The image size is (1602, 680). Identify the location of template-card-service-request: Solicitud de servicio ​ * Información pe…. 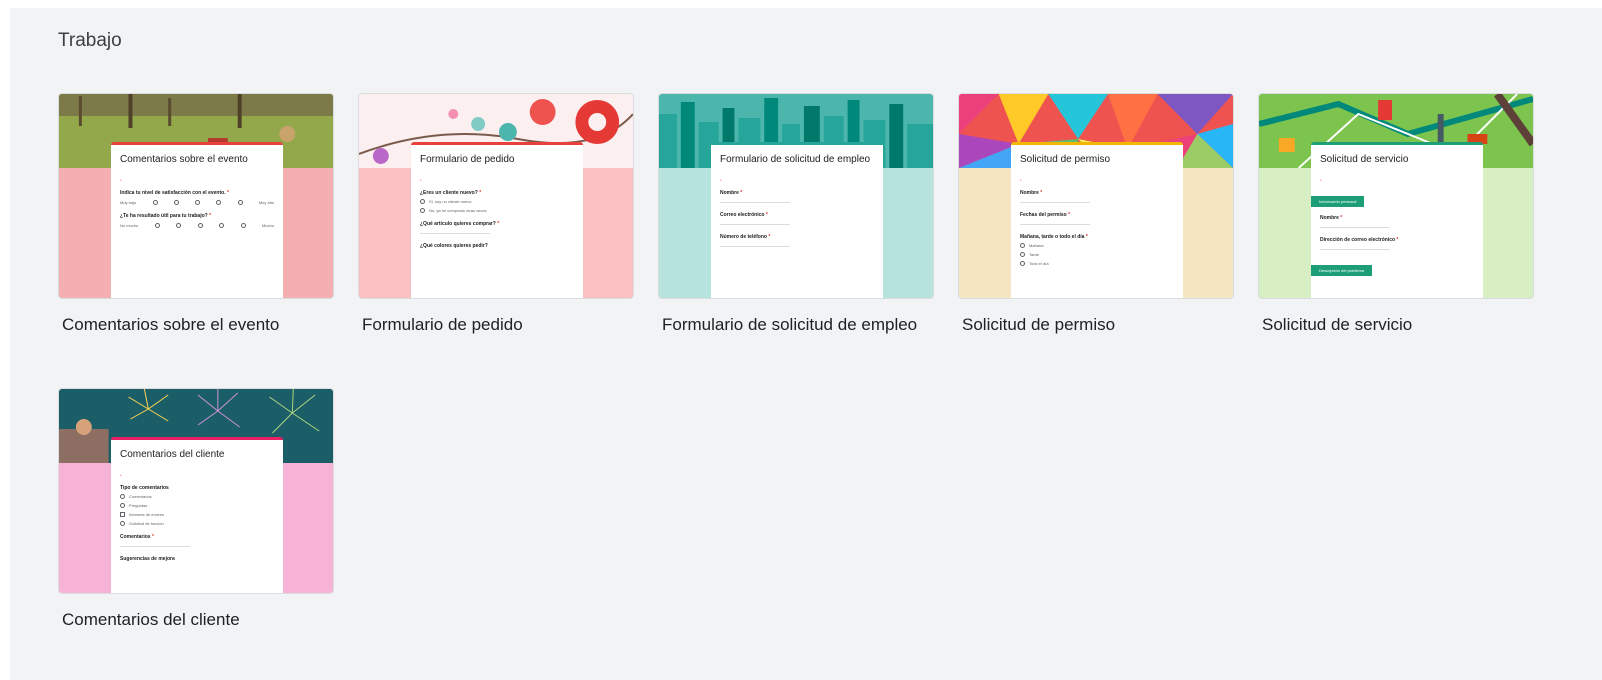
(1396, 214).